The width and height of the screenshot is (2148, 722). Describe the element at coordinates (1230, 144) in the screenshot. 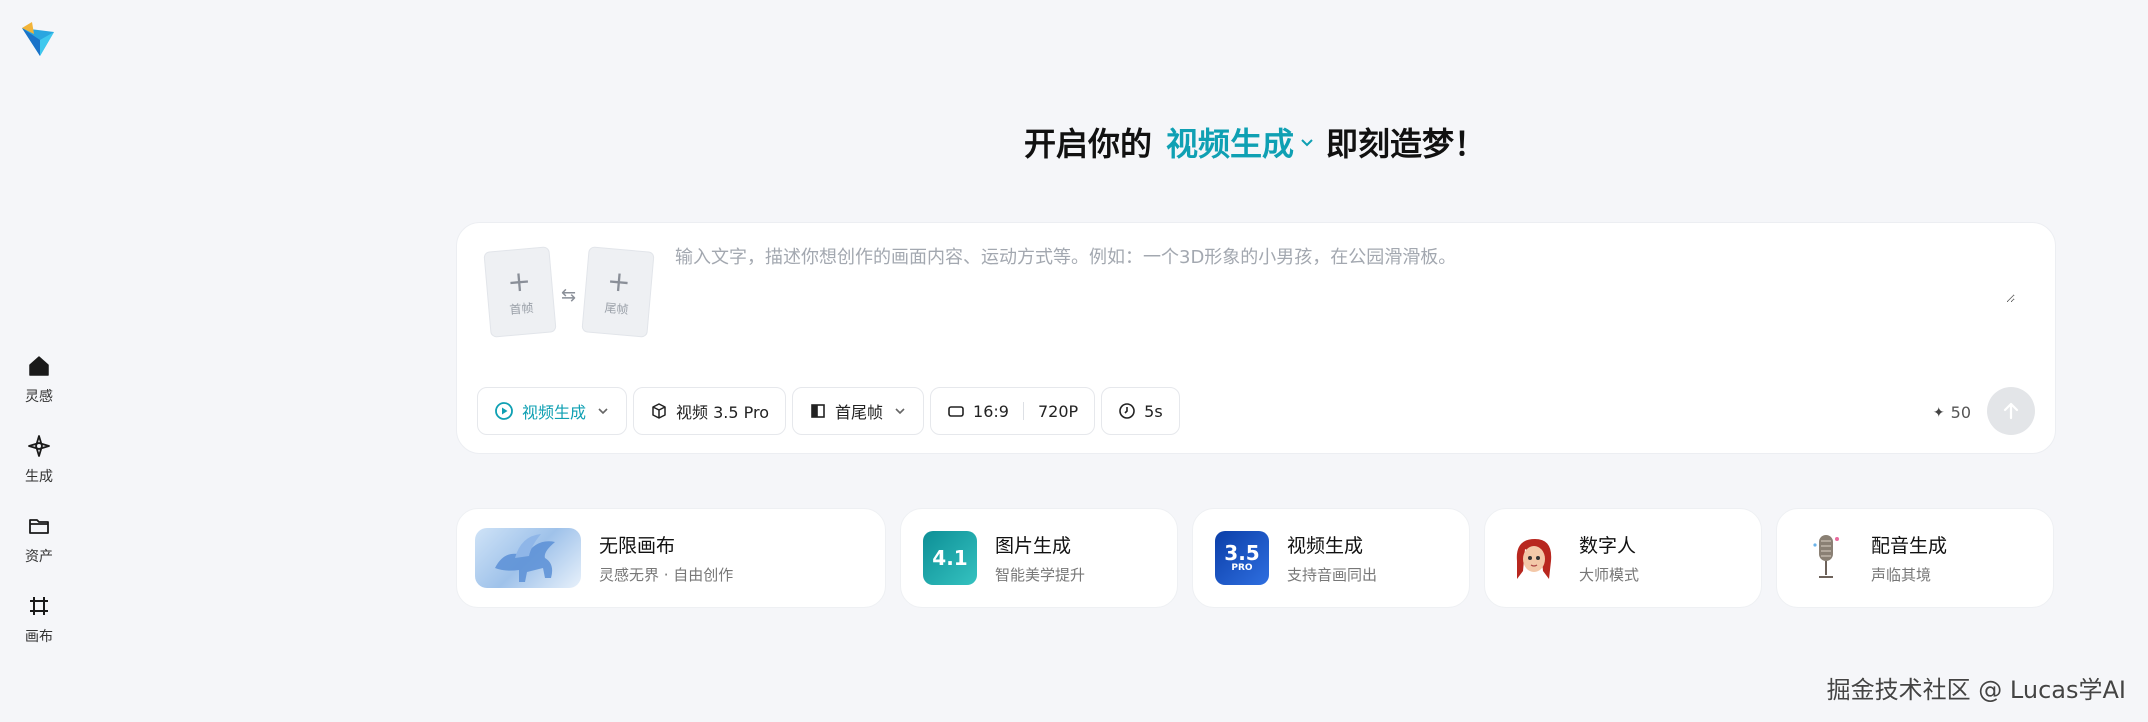

I see `mode-label: 视频生成` at that location.